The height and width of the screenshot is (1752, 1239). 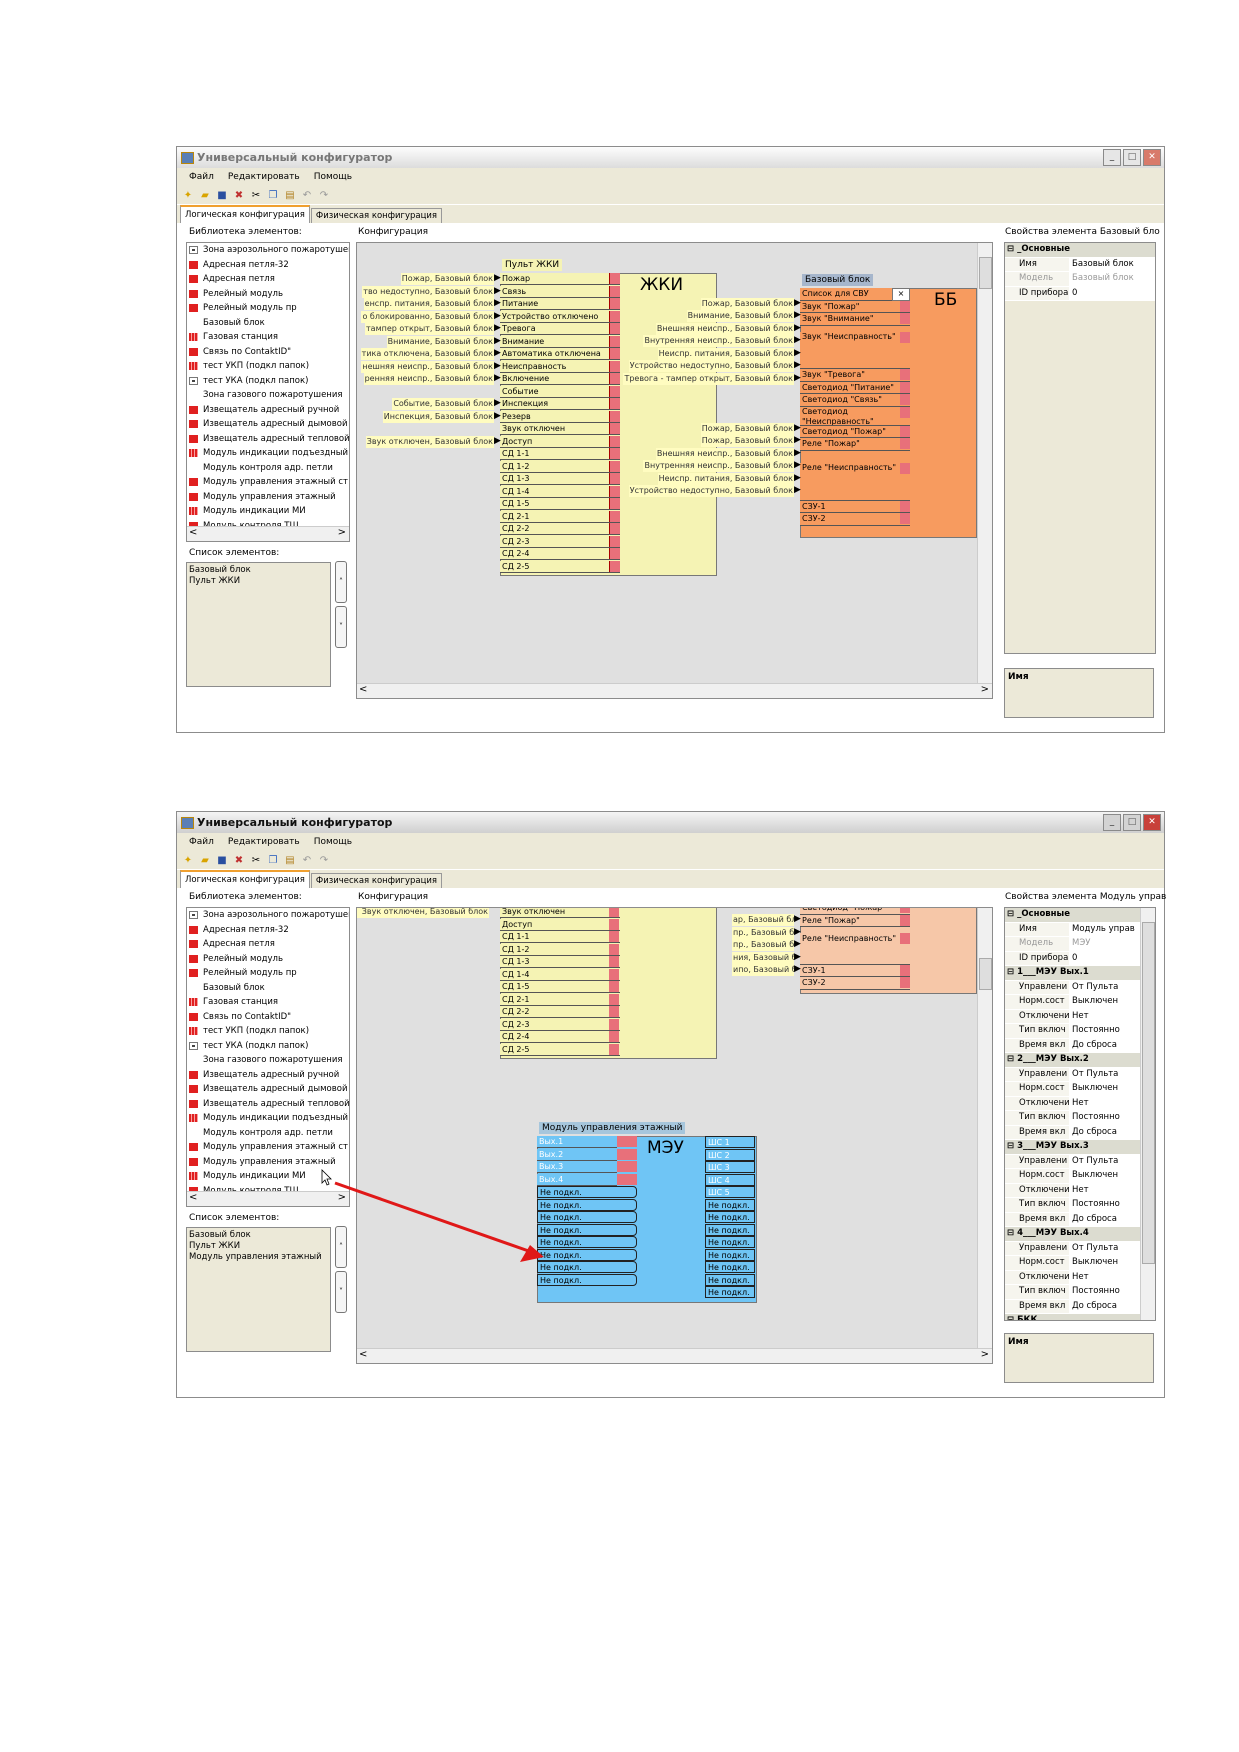 What do you see at coordinates (437, 1219) in the screenshot?
I see `drag-arrow-line` at bounding box center [437, 1219].